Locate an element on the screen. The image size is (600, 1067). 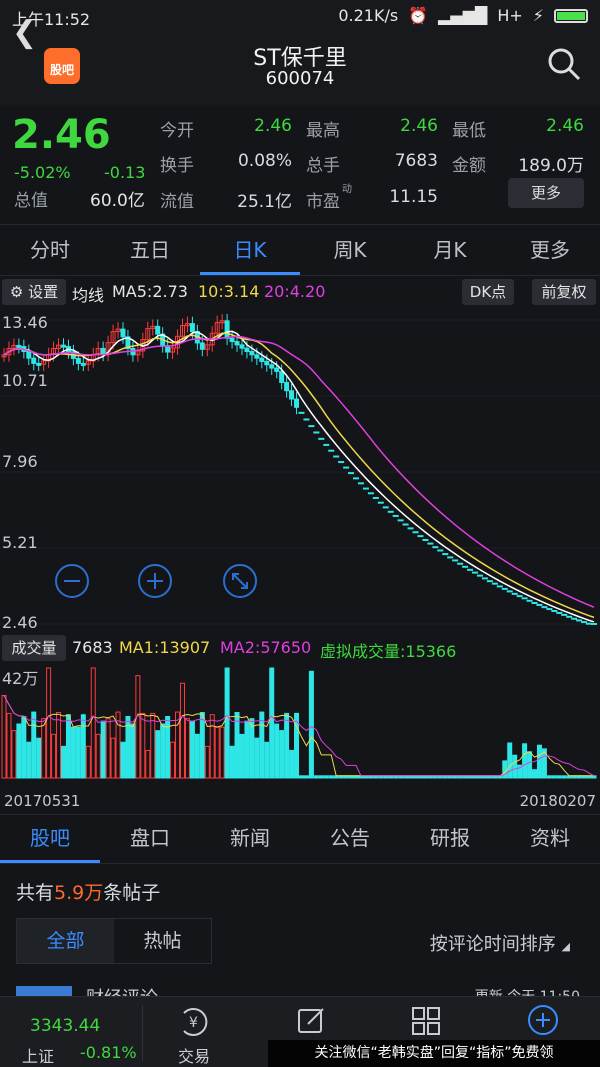
search-icon is located at coordinates (564, 64).